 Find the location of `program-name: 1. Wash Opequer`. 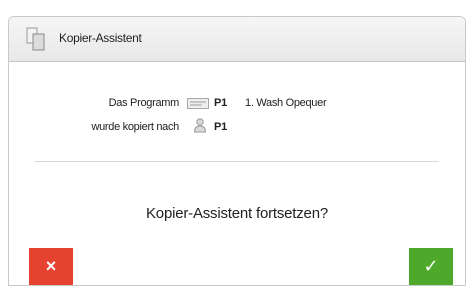

program-name: 1. Wash Opequer is located at coordinates (286, 103).